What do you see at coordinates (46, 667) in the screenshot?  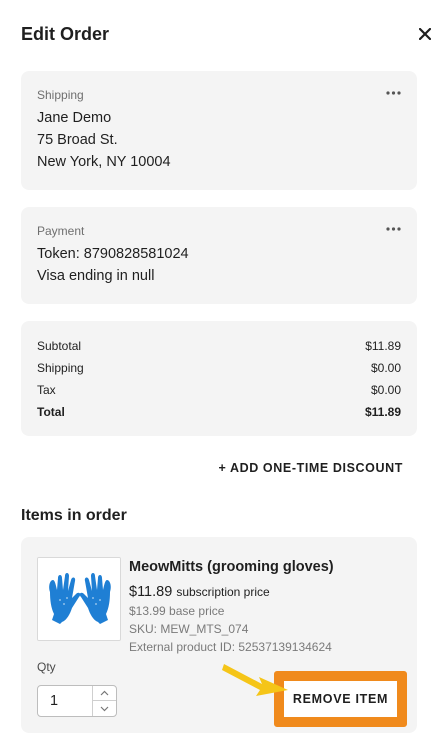 I see `qty-label: Qty` at bounding box center [46, 667].